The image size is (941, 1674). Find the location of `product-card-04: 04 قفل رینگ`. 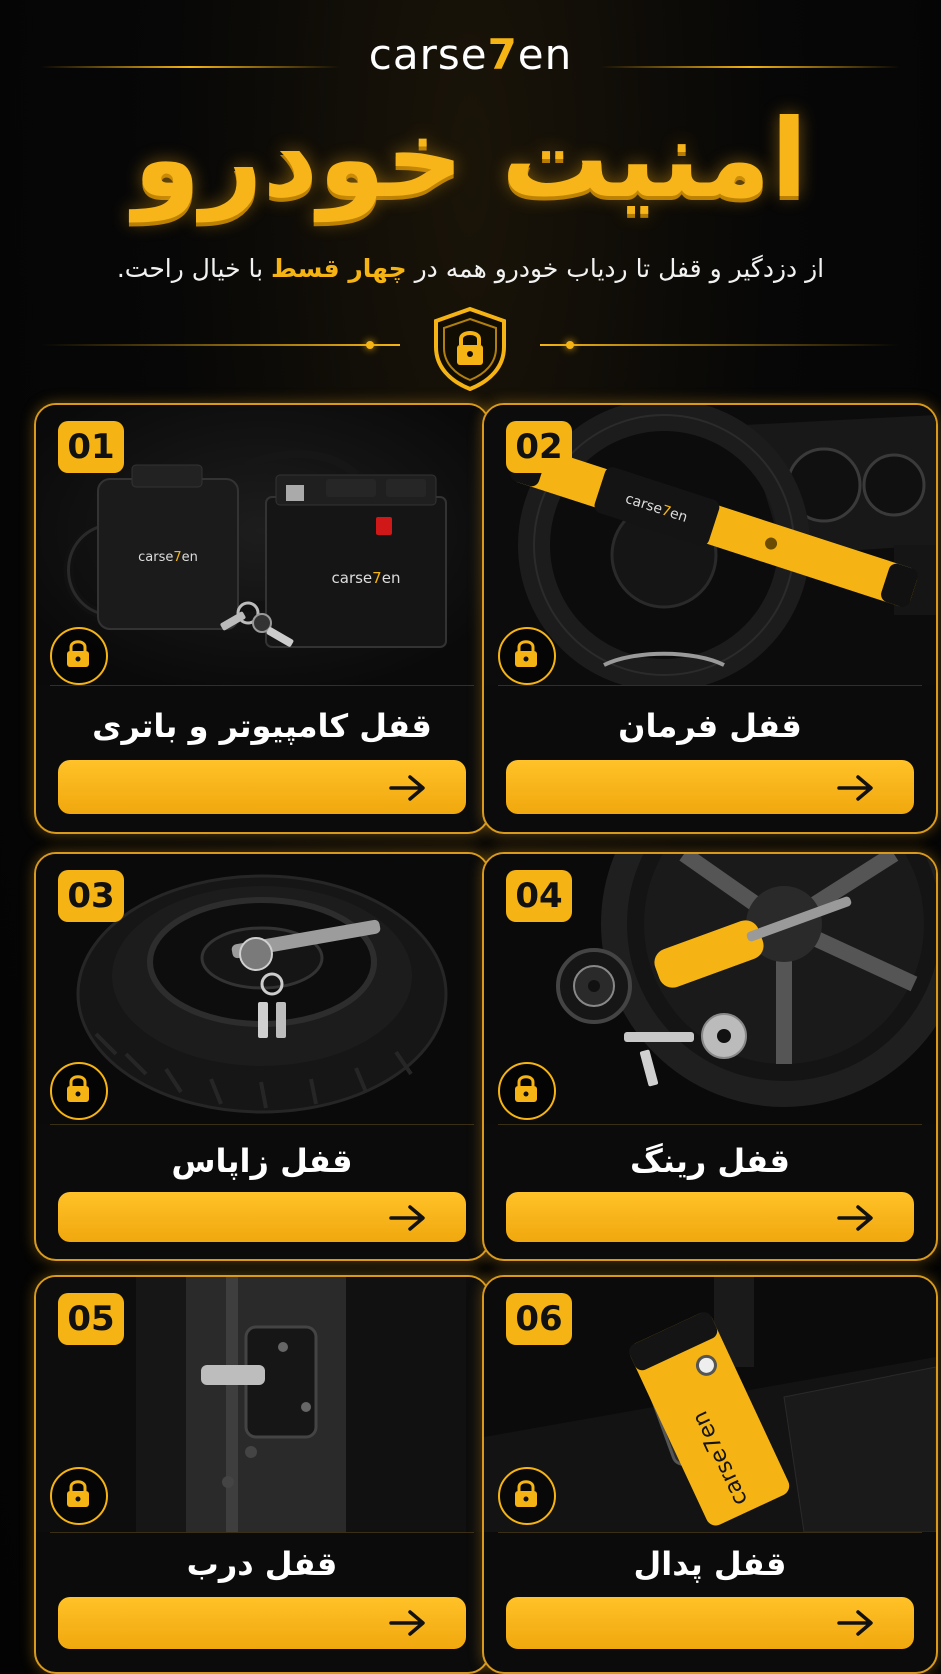

product-card-04: 04 قفل رینگ is located at coordinates (710, 1056).